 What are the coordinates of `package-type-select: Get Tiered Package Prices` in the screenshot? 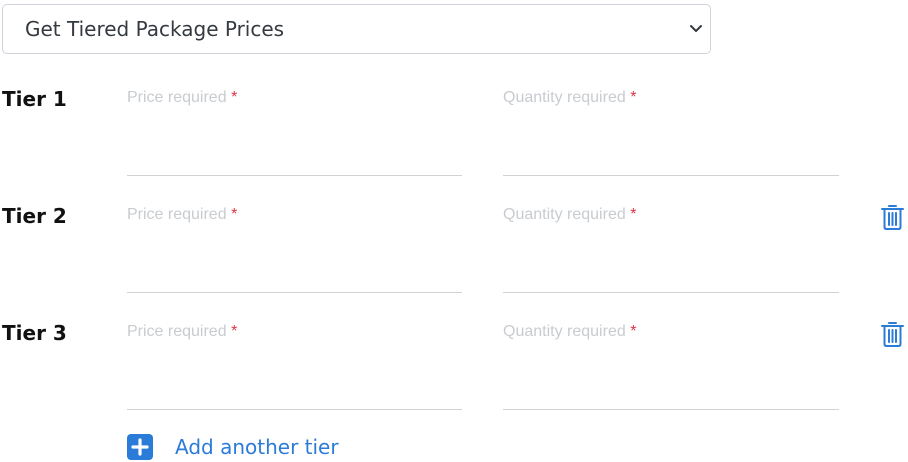 It's located at (356, 29).